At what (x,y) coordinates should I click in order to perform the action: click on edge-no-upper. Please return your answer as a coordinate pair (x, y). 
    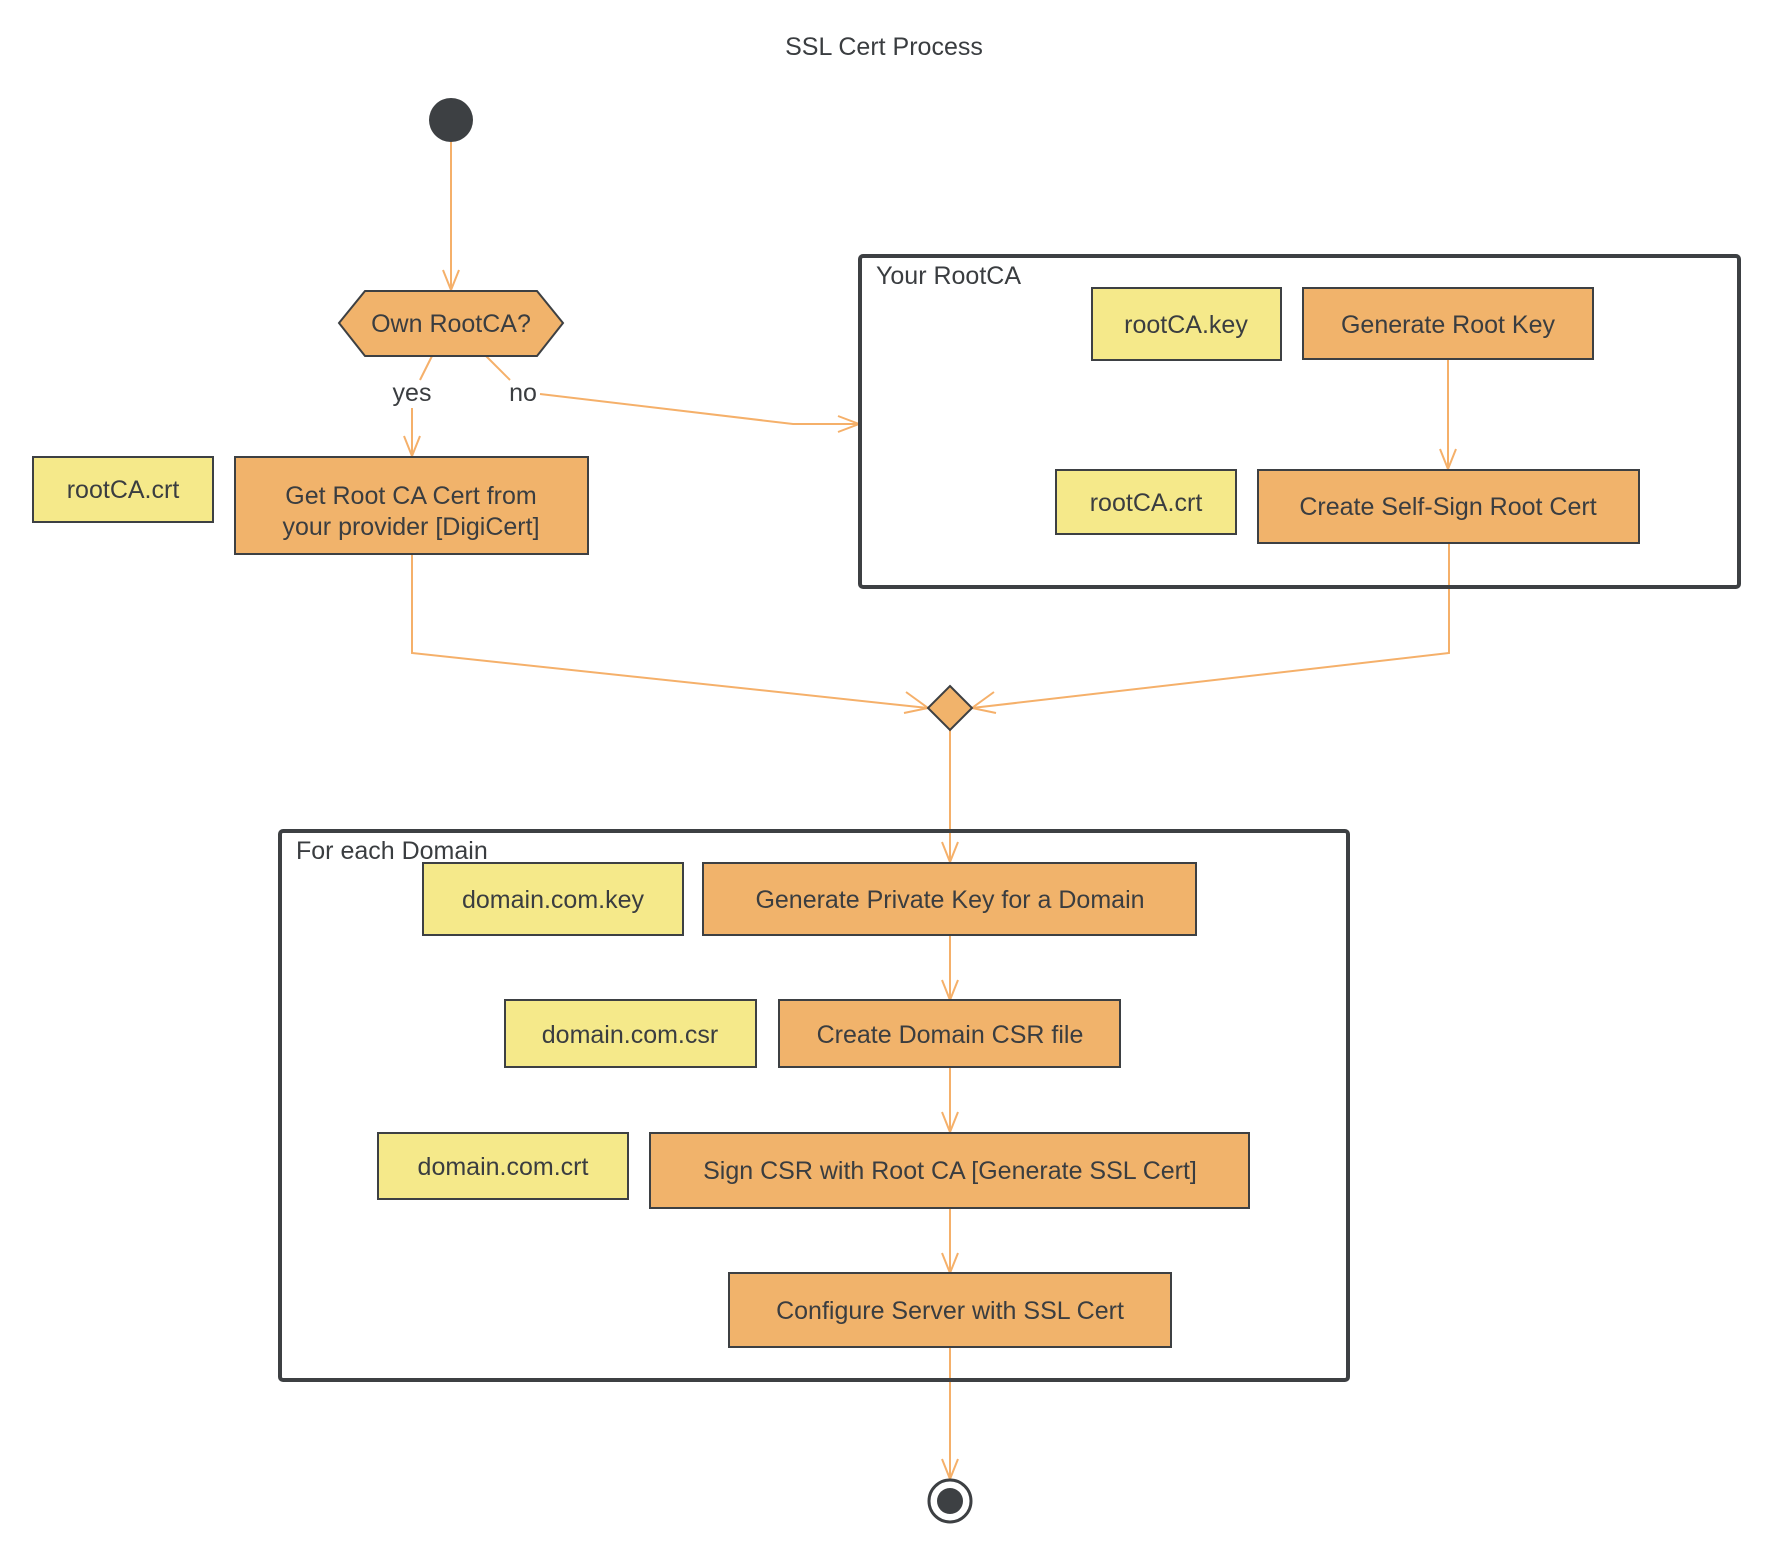
    Looking at the image, I should click on (498, 368).